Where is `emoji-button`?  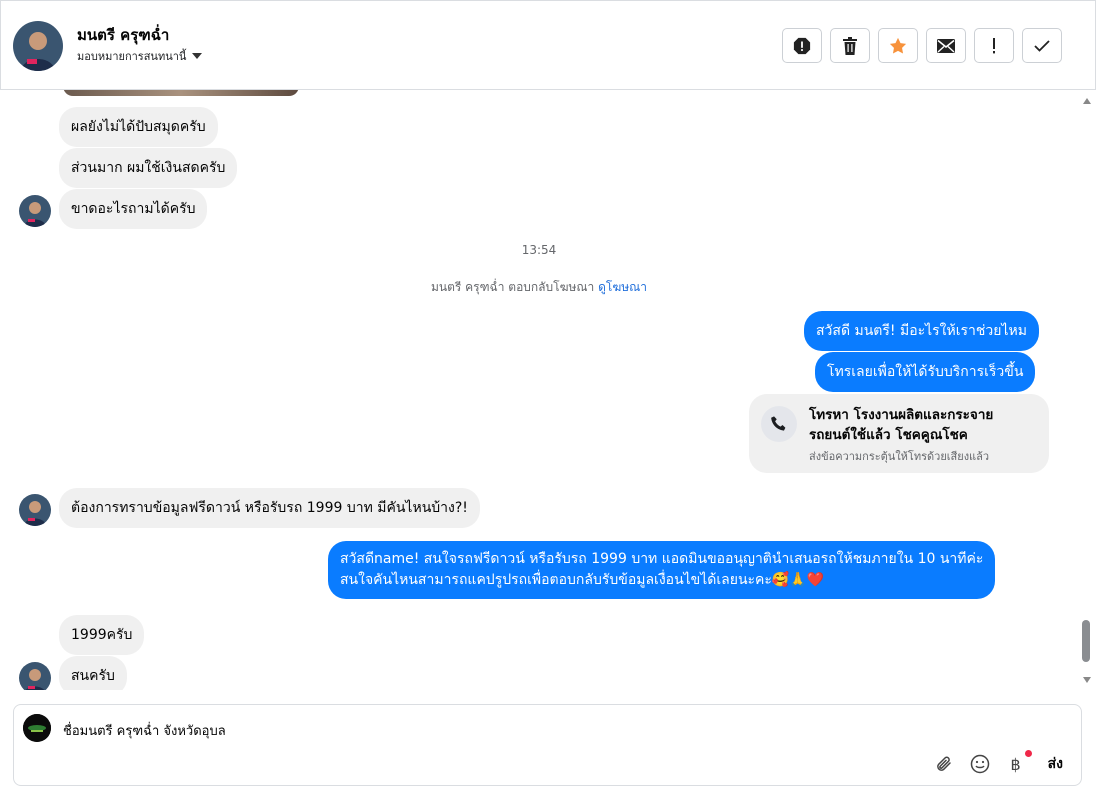 emoji-button is located at coordinates (980, 764).